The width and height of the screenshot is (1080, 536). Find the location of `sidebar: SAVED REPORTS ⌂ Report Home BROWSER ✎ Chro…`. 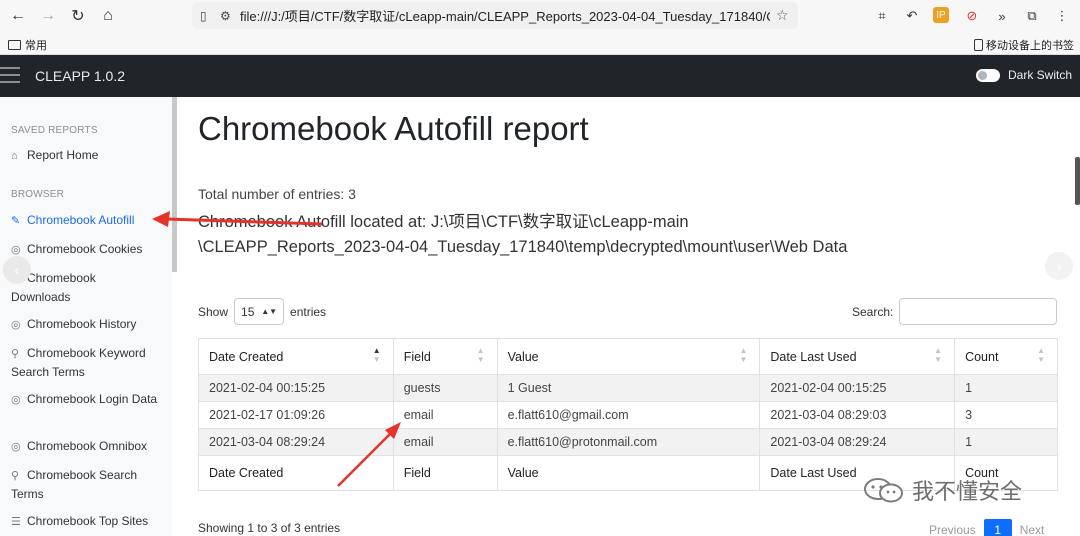

sidebar: SAVED REPORTS ⌂ Report Home BROWSER ✎ Chro… is located at coordinates (86, 316).